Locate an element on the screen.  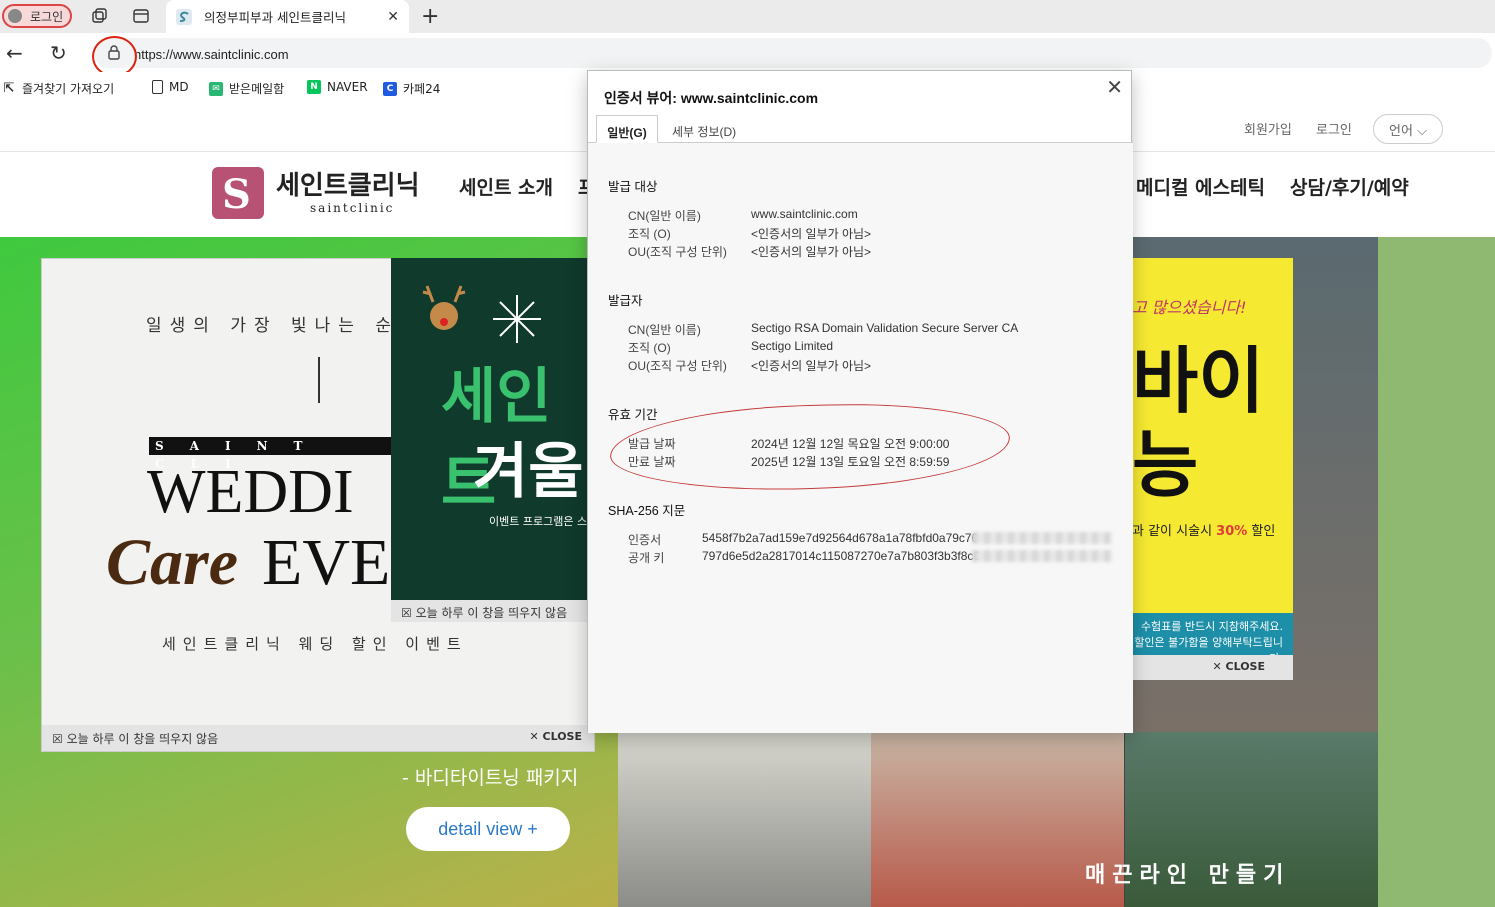
close-tab-icon: ✕ is located at coordinates (393, 17).